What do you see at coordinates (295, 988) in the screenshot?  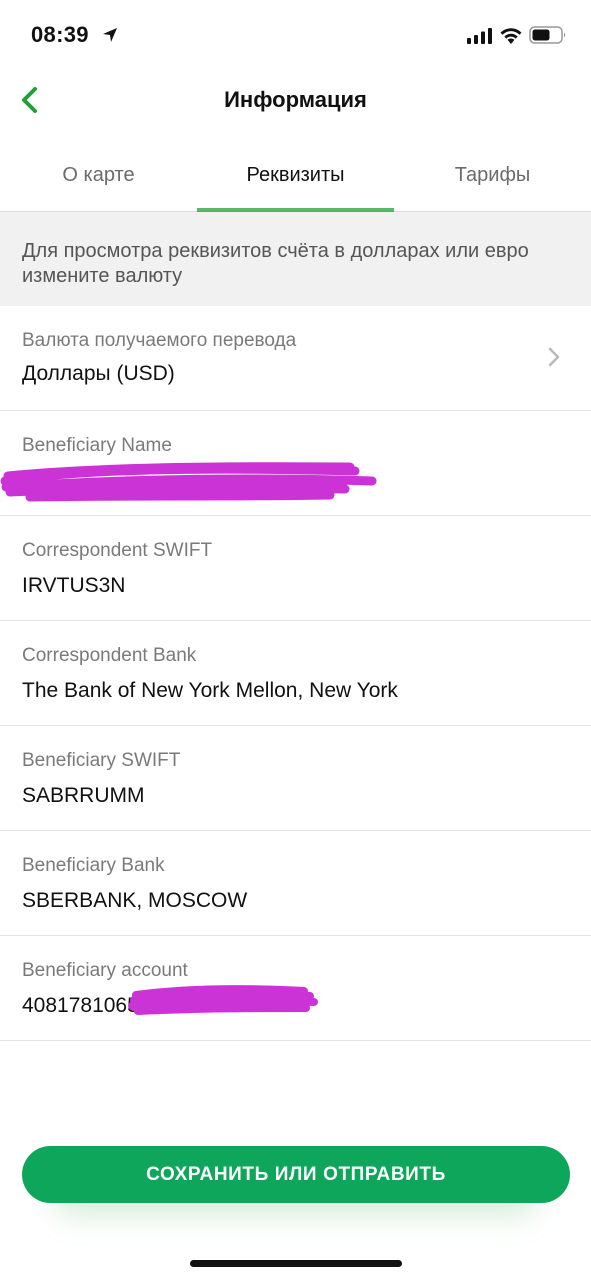 I see `beneficiary-account-row: Beneficiary account 408178106555` at bounding box center [295, 988].